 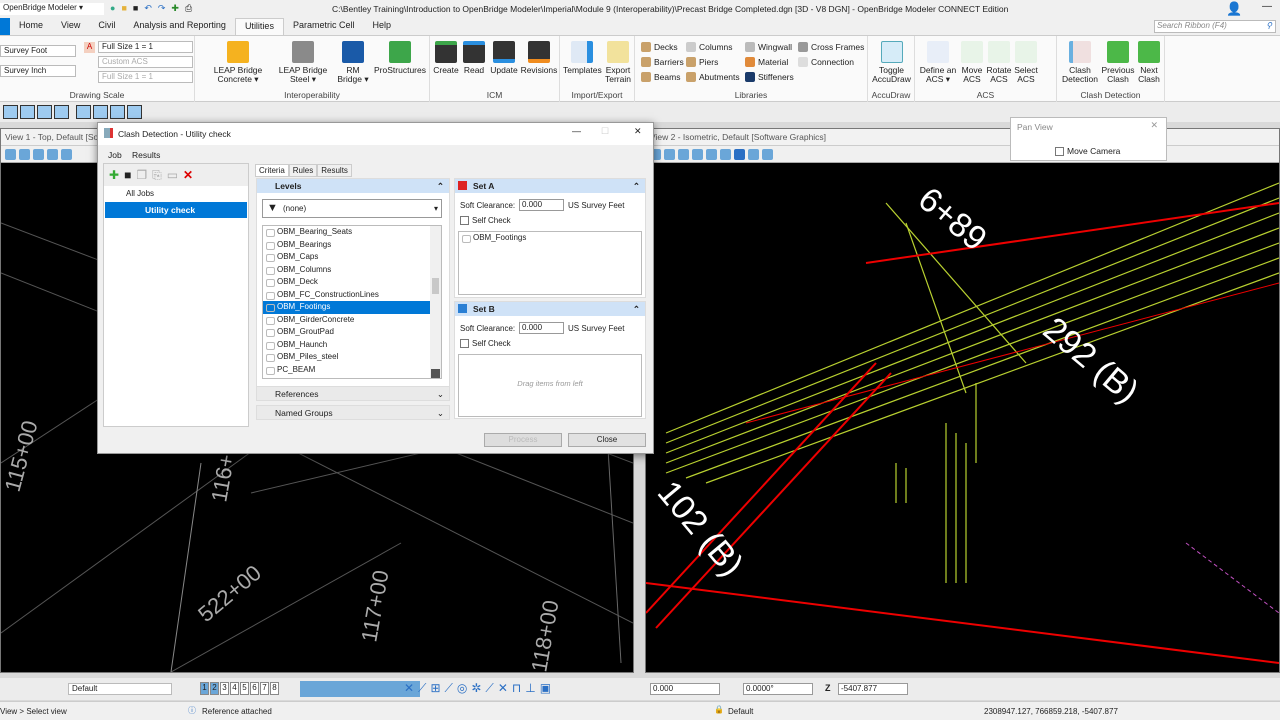 I want to click on import-icon: ⎘, so click(x=157, y=175).